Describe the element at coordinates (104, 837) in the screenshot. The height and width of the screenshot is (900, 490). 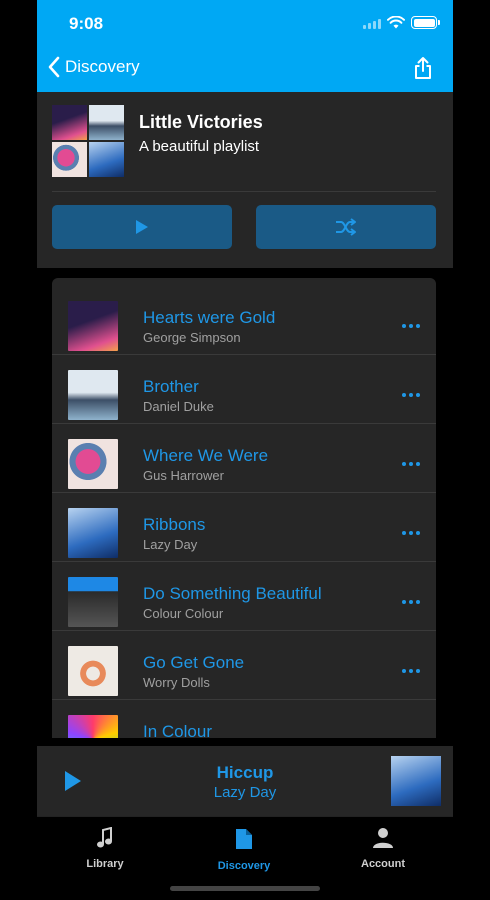
I see `music-note-icon` at that location.